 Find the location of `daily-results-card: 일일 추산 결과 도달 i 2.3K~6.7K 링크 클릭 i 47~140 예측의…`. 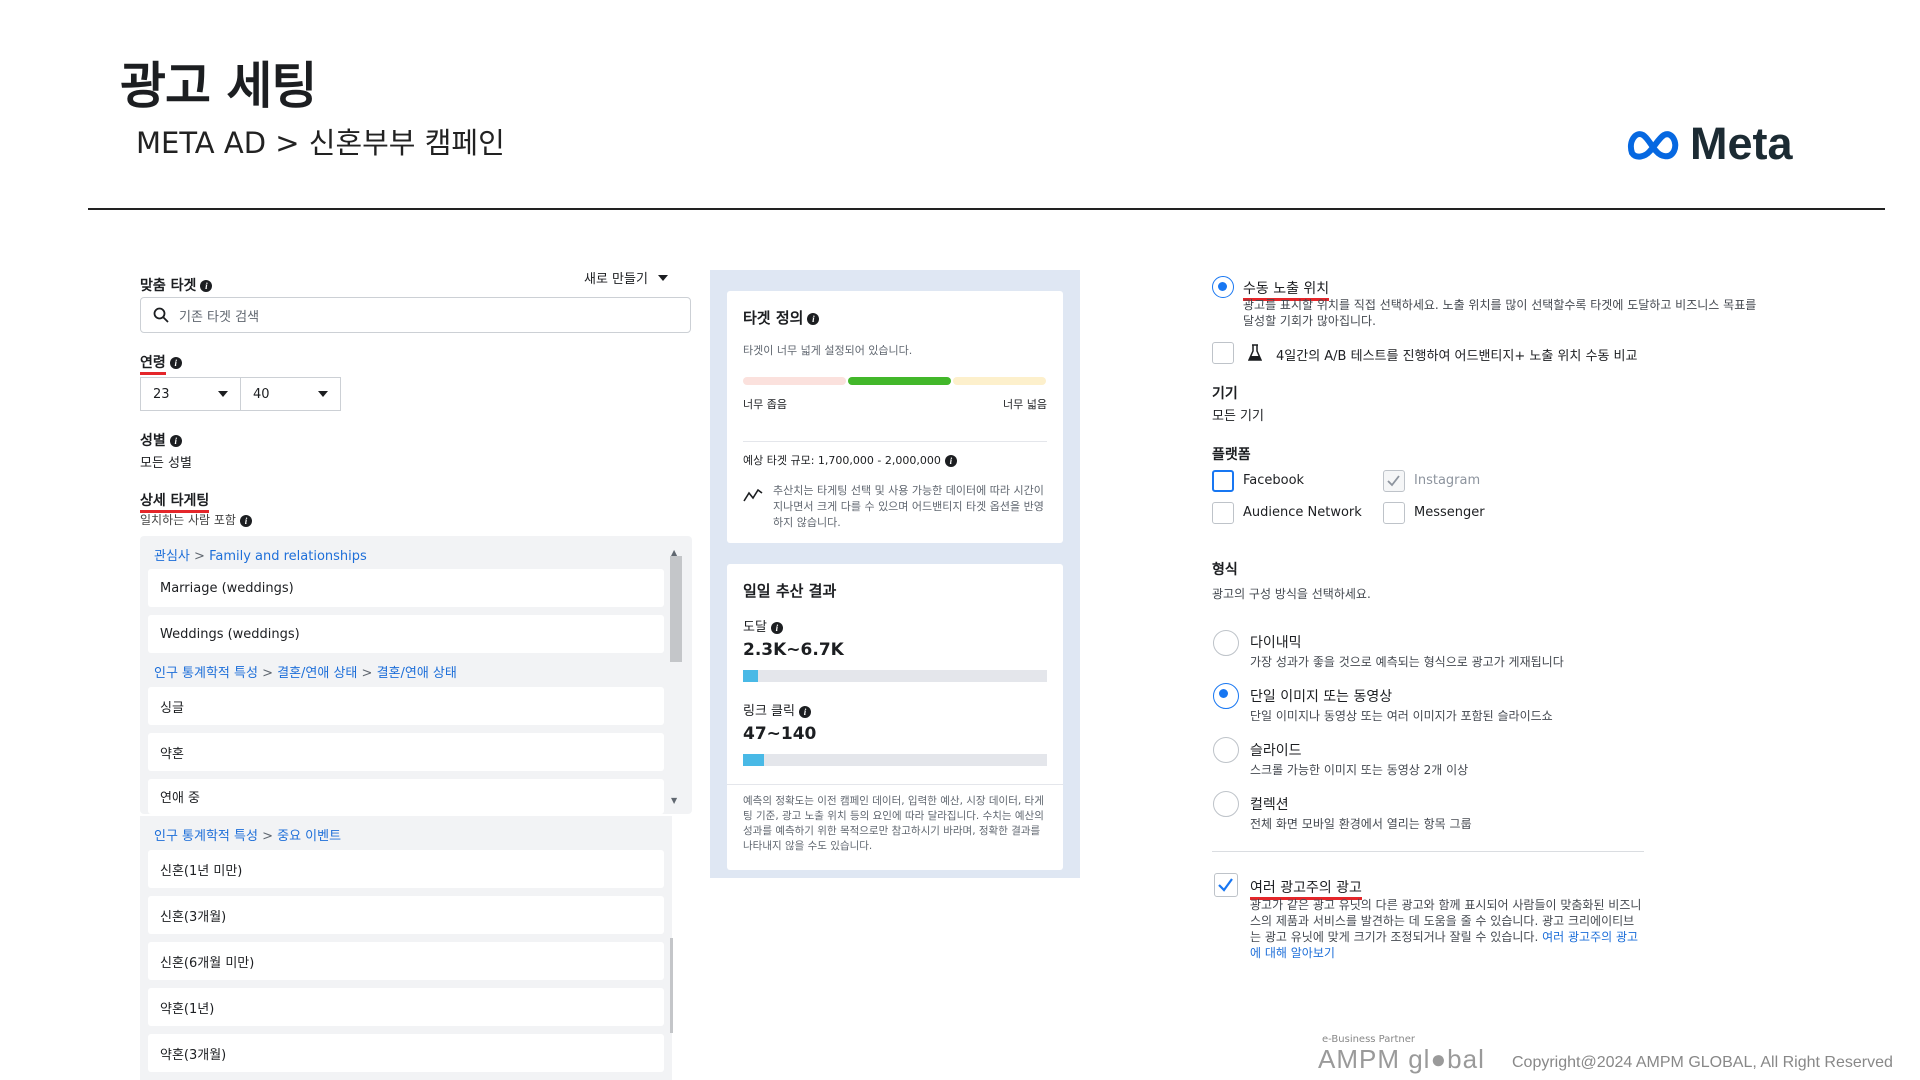

daily-results-card: 일일 추산 결과 도달 i 2.3K~6.7K 링크 클릭 i 47~140 예측의… is located at coordinates (895, 717).